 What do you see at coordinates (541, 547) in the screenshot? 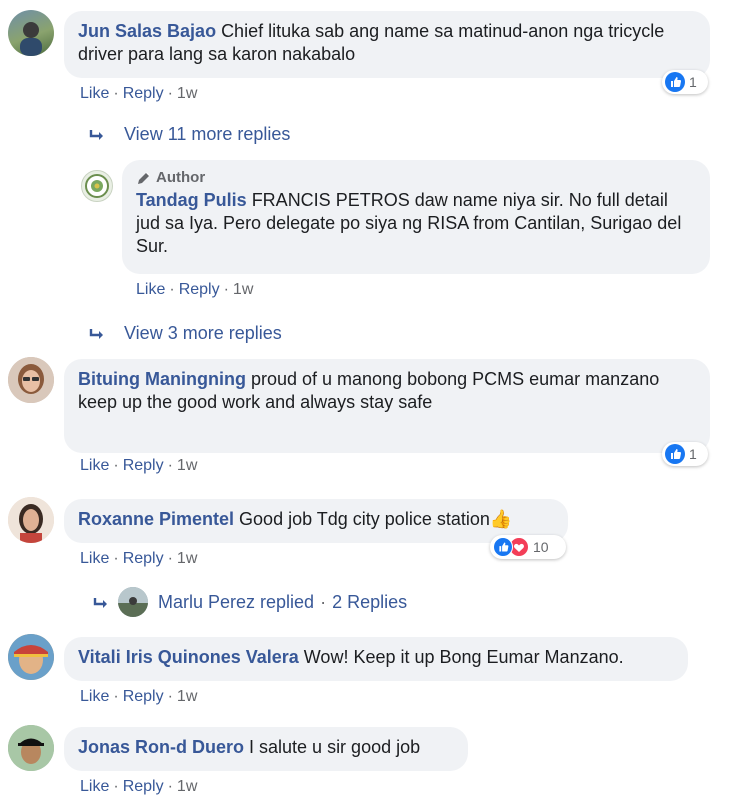
I see `reaction-count: 10` at bounding box center [541, 547].